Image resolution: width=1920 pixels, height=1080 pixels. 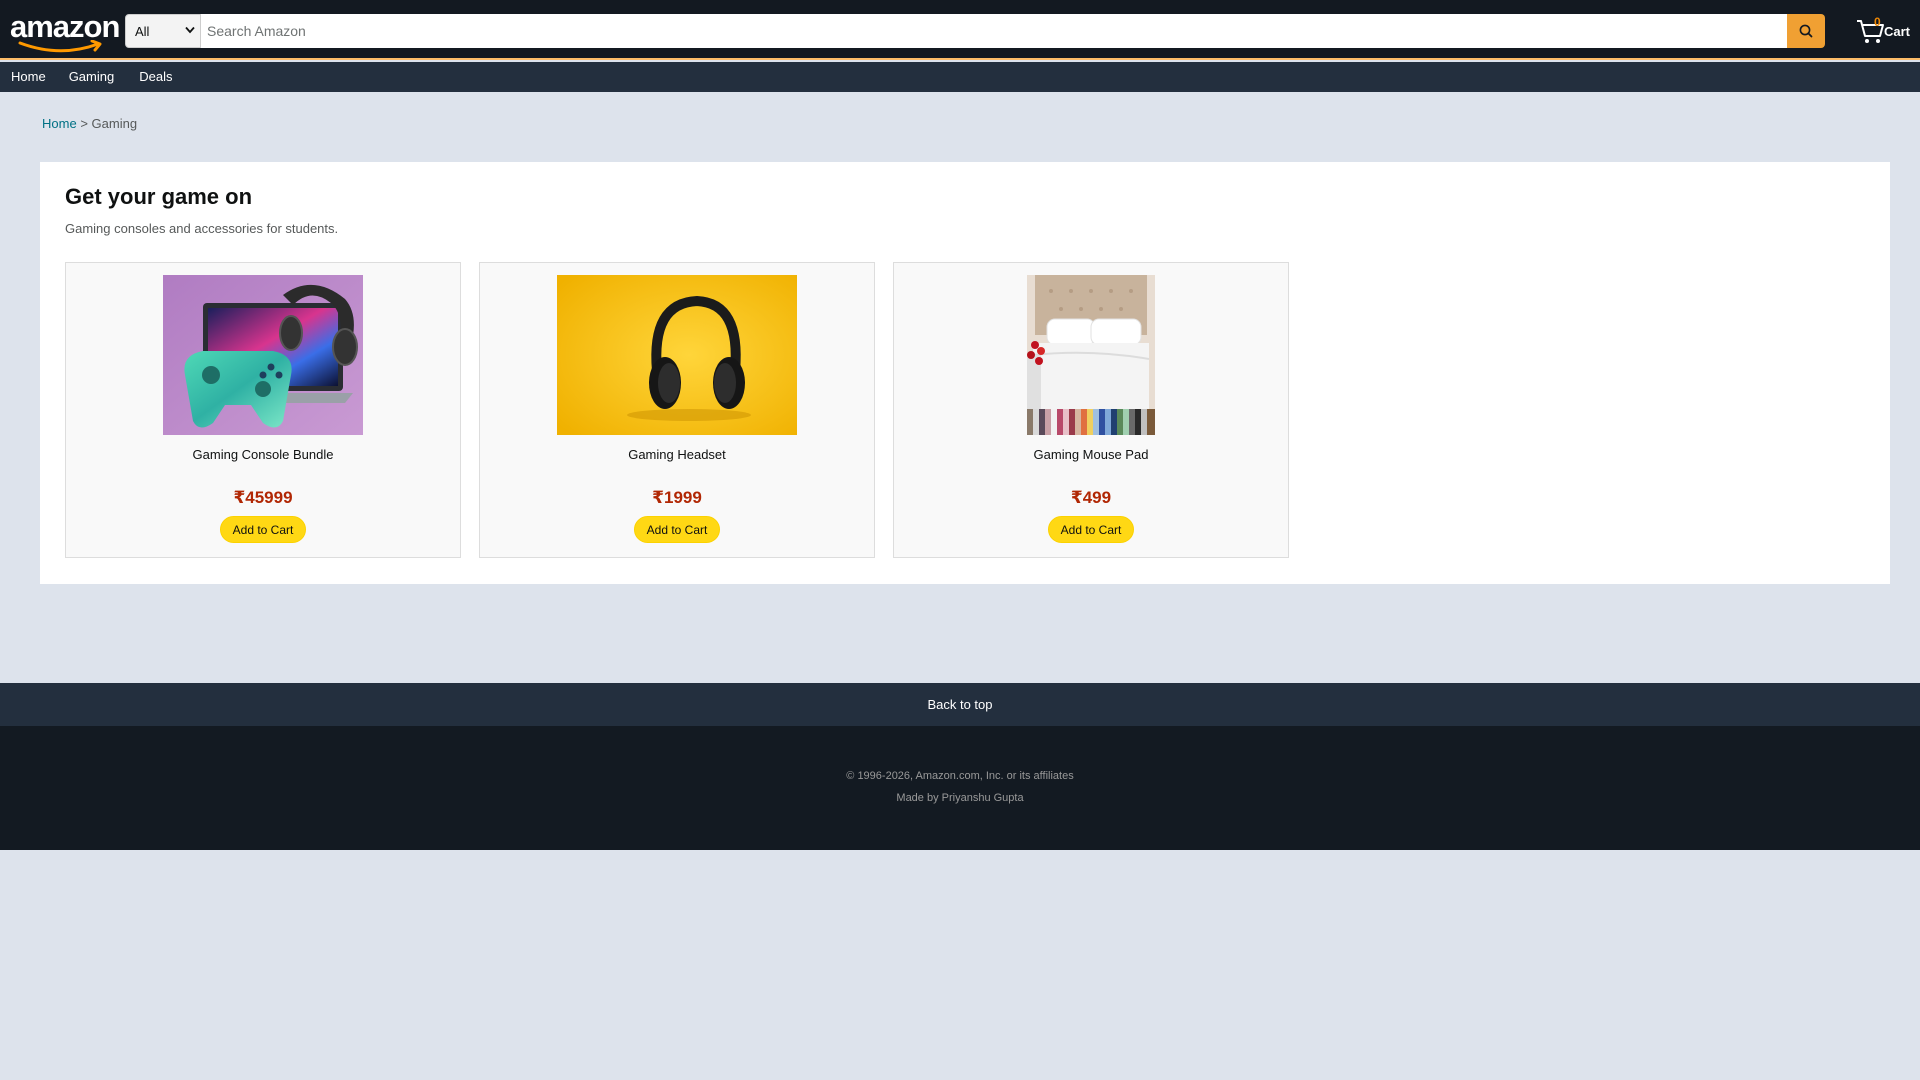 I want to click on bedding-image, so click(x=1091, y=355).